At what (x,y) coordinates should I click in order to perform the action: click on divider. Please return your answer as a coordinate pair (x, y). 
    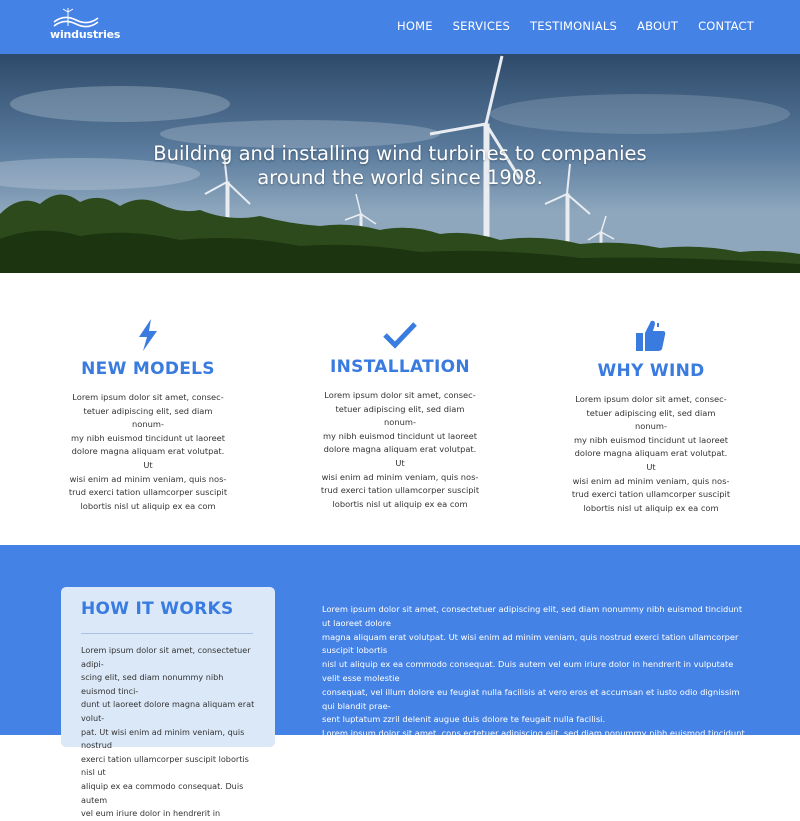
    Looking at the image, I should click on (167, 633).